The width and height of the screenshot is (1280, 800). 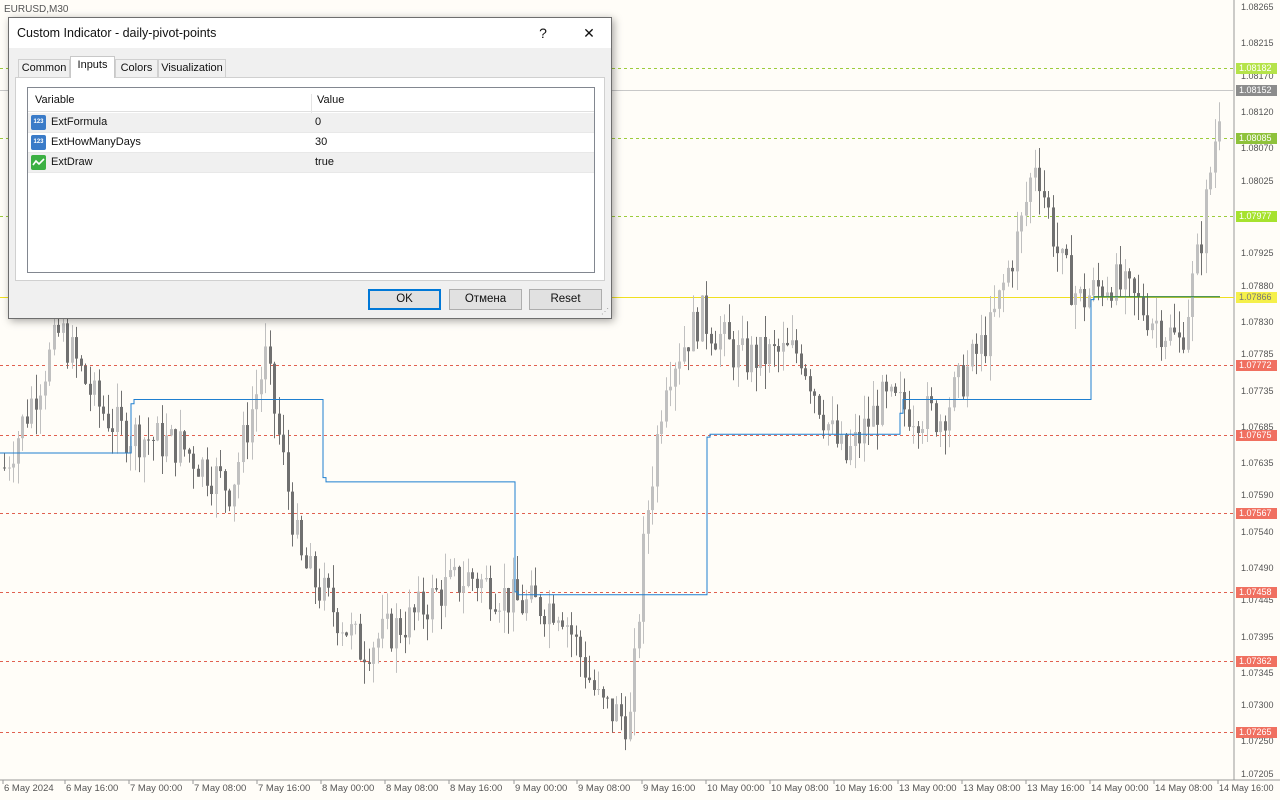 What do you see at coordinates (38, 162) in the screenshot?
I see `boolean-icon` at bounding box center [38, 162].